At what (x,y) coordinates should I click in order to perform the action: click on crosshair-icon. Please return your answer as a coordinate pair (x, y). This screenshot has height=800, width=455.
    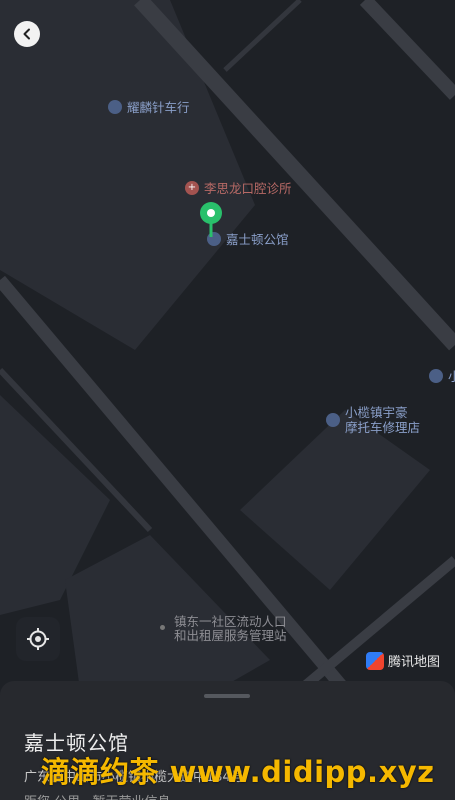
    Looking at the image, I should click on (38, 639).